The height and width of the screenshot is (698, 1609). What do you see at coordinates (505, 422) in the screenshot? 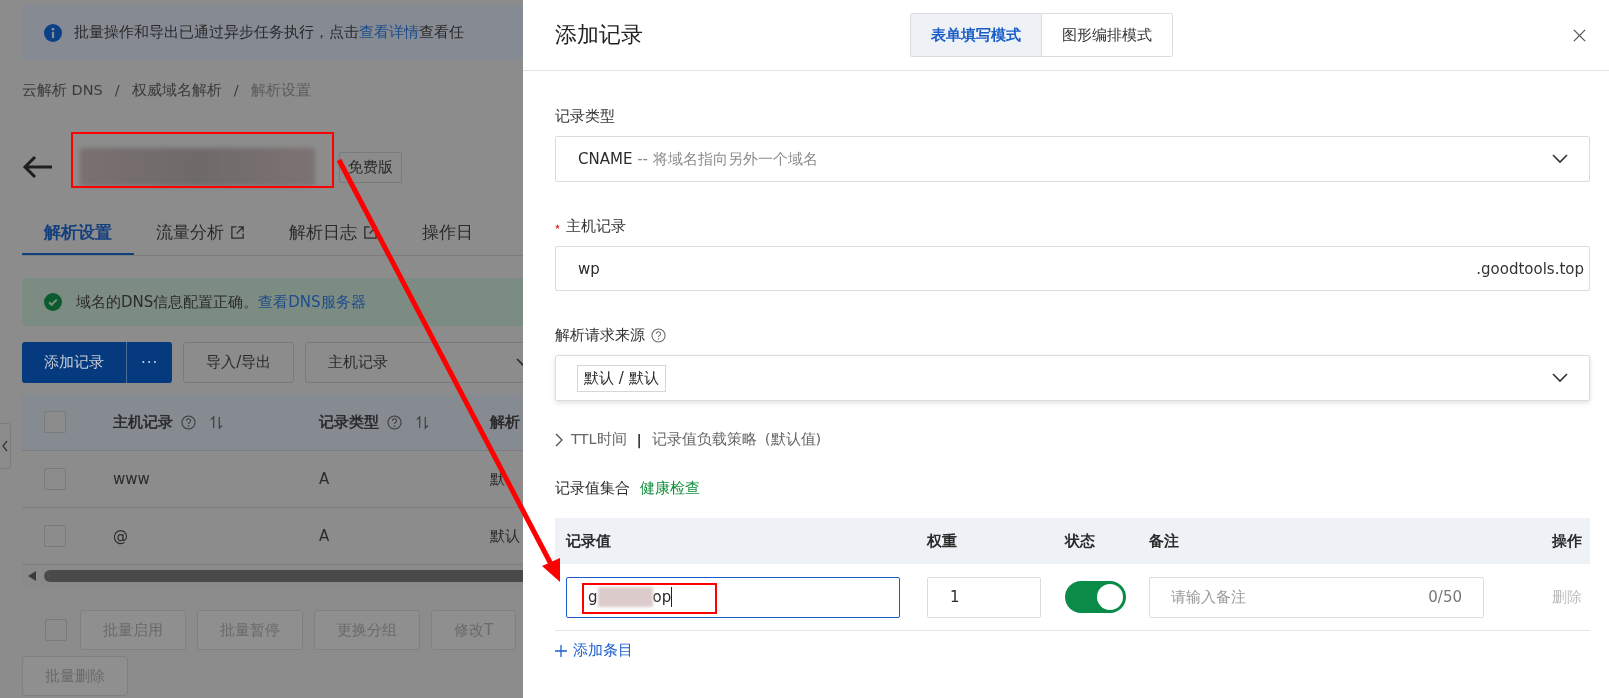
I see `column-header: 解析` at bounding box center [505, 422].